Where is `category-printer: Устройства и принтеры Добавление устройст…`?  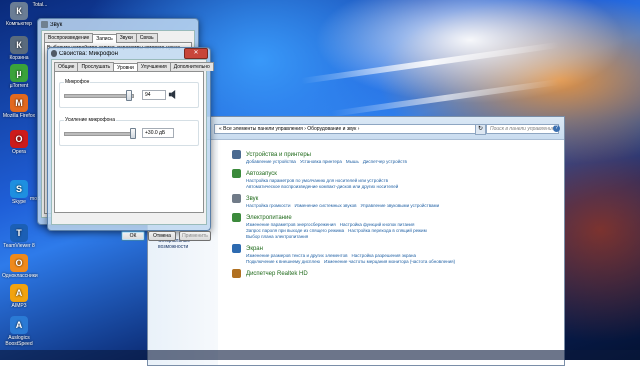
category-printer: Устройства и принтеры Добавление устройст… is located at coordinates (395, 157).